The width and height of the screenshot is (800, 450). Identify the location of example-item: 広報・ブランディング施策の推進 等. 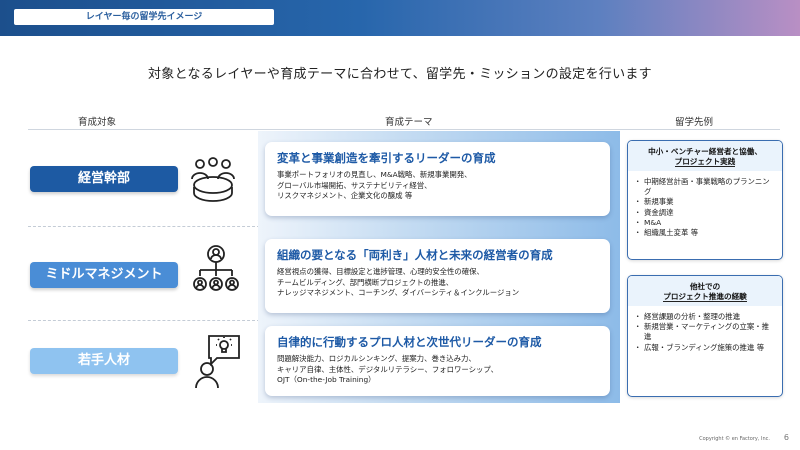
(705, 348).